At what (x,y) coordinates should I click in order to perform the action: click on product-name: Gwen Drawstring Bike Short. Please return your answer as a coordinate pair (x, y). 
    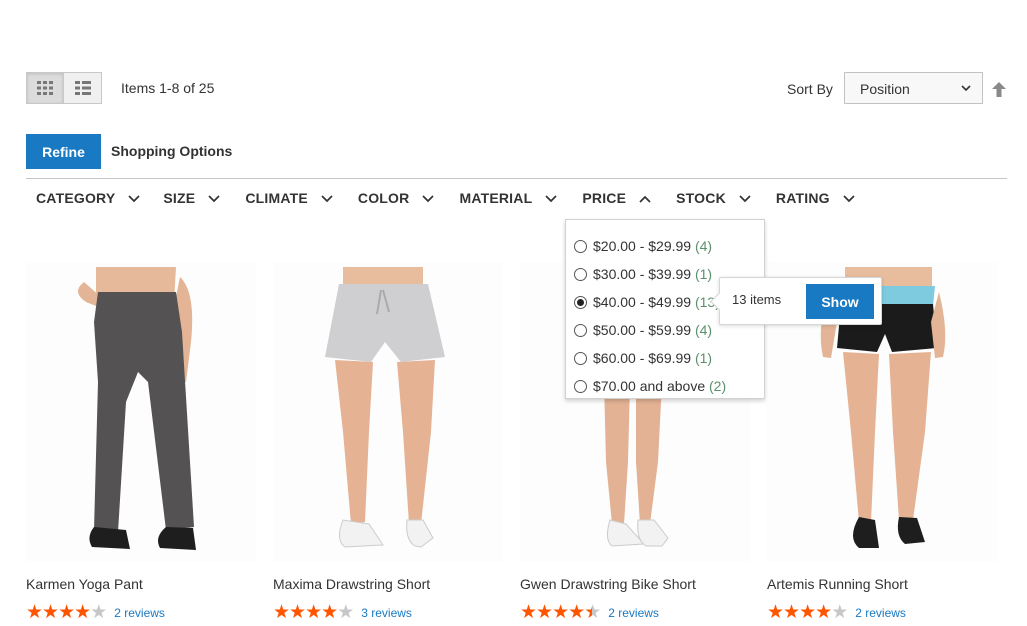
    Looking at the image, I should click on (608, 584).